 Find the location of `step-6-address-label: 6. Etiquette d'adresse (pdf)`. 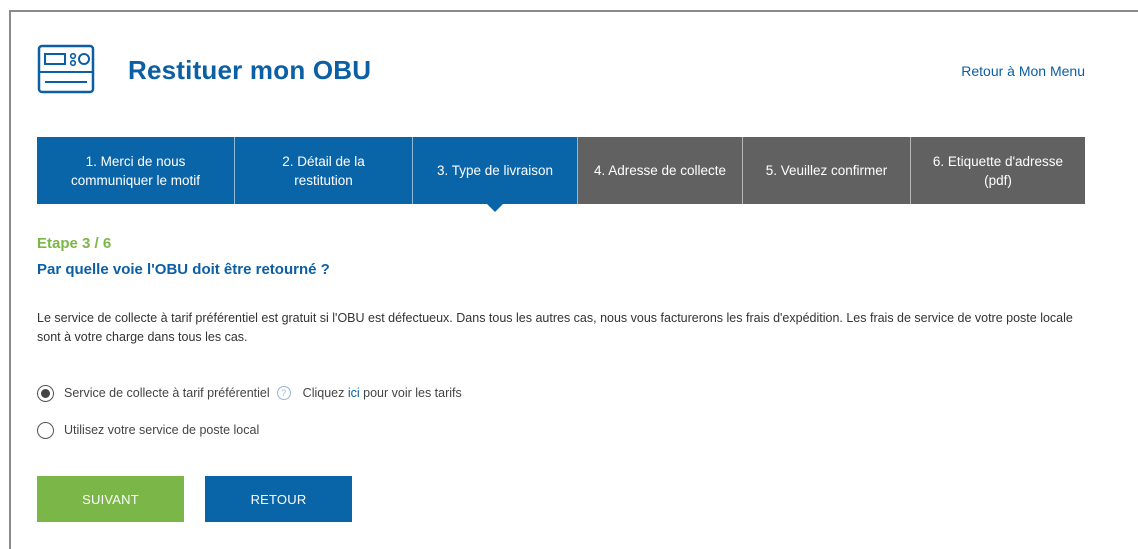

step-6-address-label: 6. Etiquette d'adresse (pdf) is located at coordinates (998, 170).